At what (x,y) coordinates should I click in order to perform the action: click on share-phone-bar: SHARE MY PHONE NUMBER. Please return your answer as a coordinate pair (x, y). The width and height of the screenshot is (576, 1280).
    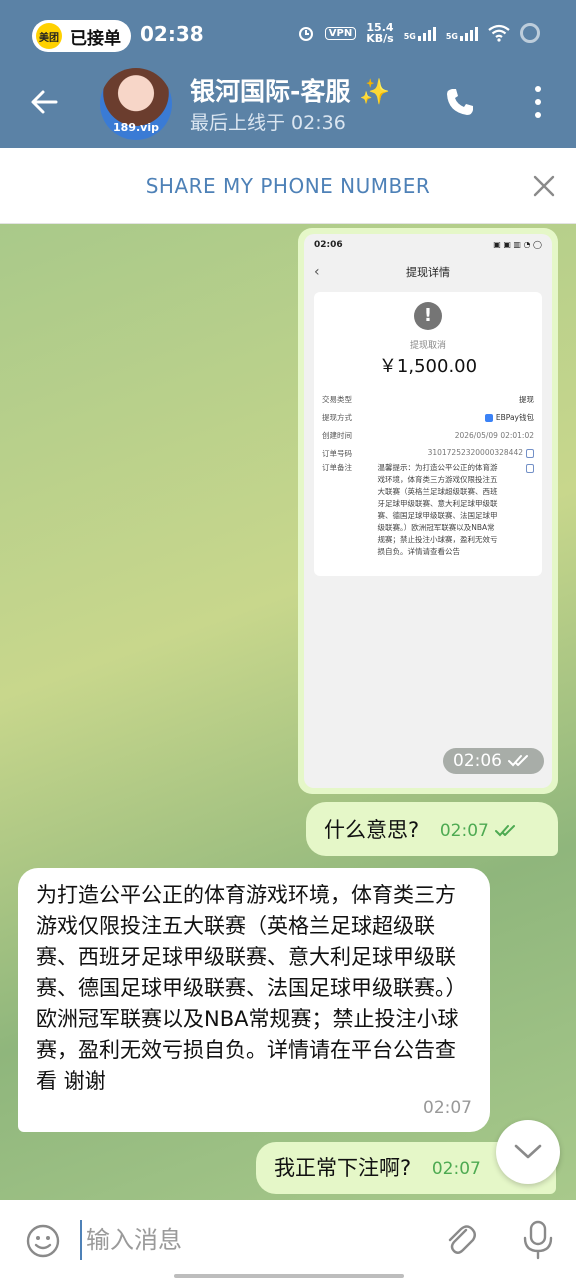
    Looking at the image, I should click on (288, 186).